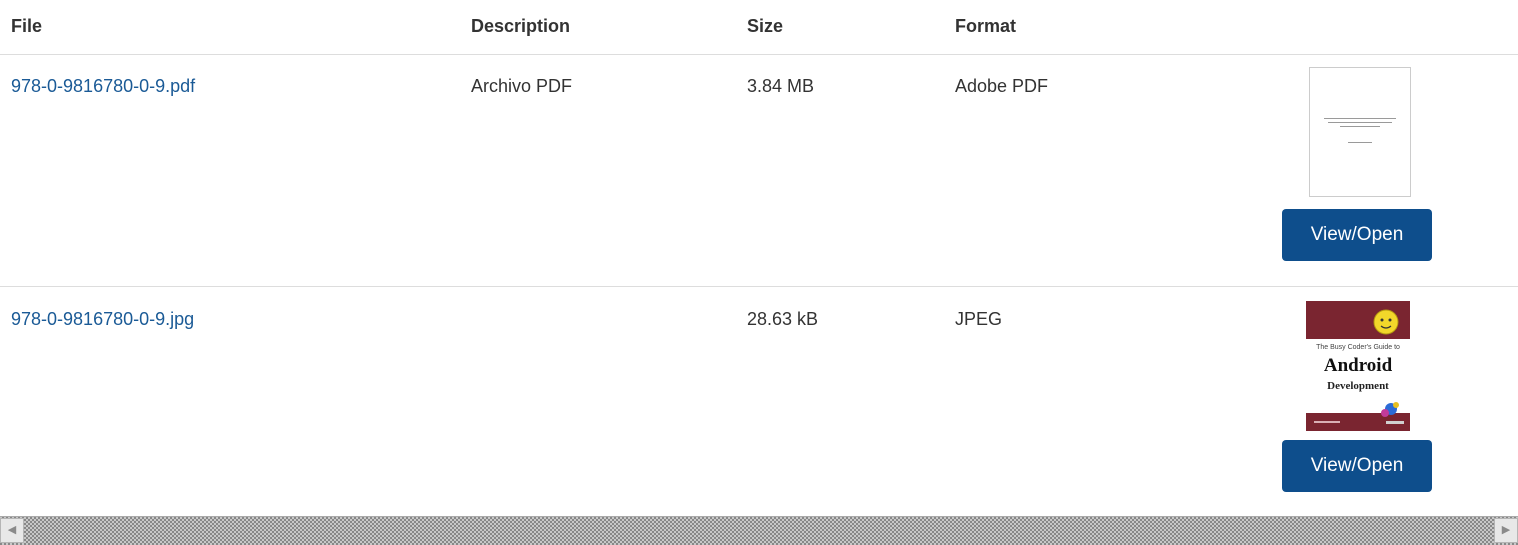 The height and width of the screenshot is (545, 1518). Describe the element at coordinates (27, 26) in the screenshot. I see `header-file: File` at that location.